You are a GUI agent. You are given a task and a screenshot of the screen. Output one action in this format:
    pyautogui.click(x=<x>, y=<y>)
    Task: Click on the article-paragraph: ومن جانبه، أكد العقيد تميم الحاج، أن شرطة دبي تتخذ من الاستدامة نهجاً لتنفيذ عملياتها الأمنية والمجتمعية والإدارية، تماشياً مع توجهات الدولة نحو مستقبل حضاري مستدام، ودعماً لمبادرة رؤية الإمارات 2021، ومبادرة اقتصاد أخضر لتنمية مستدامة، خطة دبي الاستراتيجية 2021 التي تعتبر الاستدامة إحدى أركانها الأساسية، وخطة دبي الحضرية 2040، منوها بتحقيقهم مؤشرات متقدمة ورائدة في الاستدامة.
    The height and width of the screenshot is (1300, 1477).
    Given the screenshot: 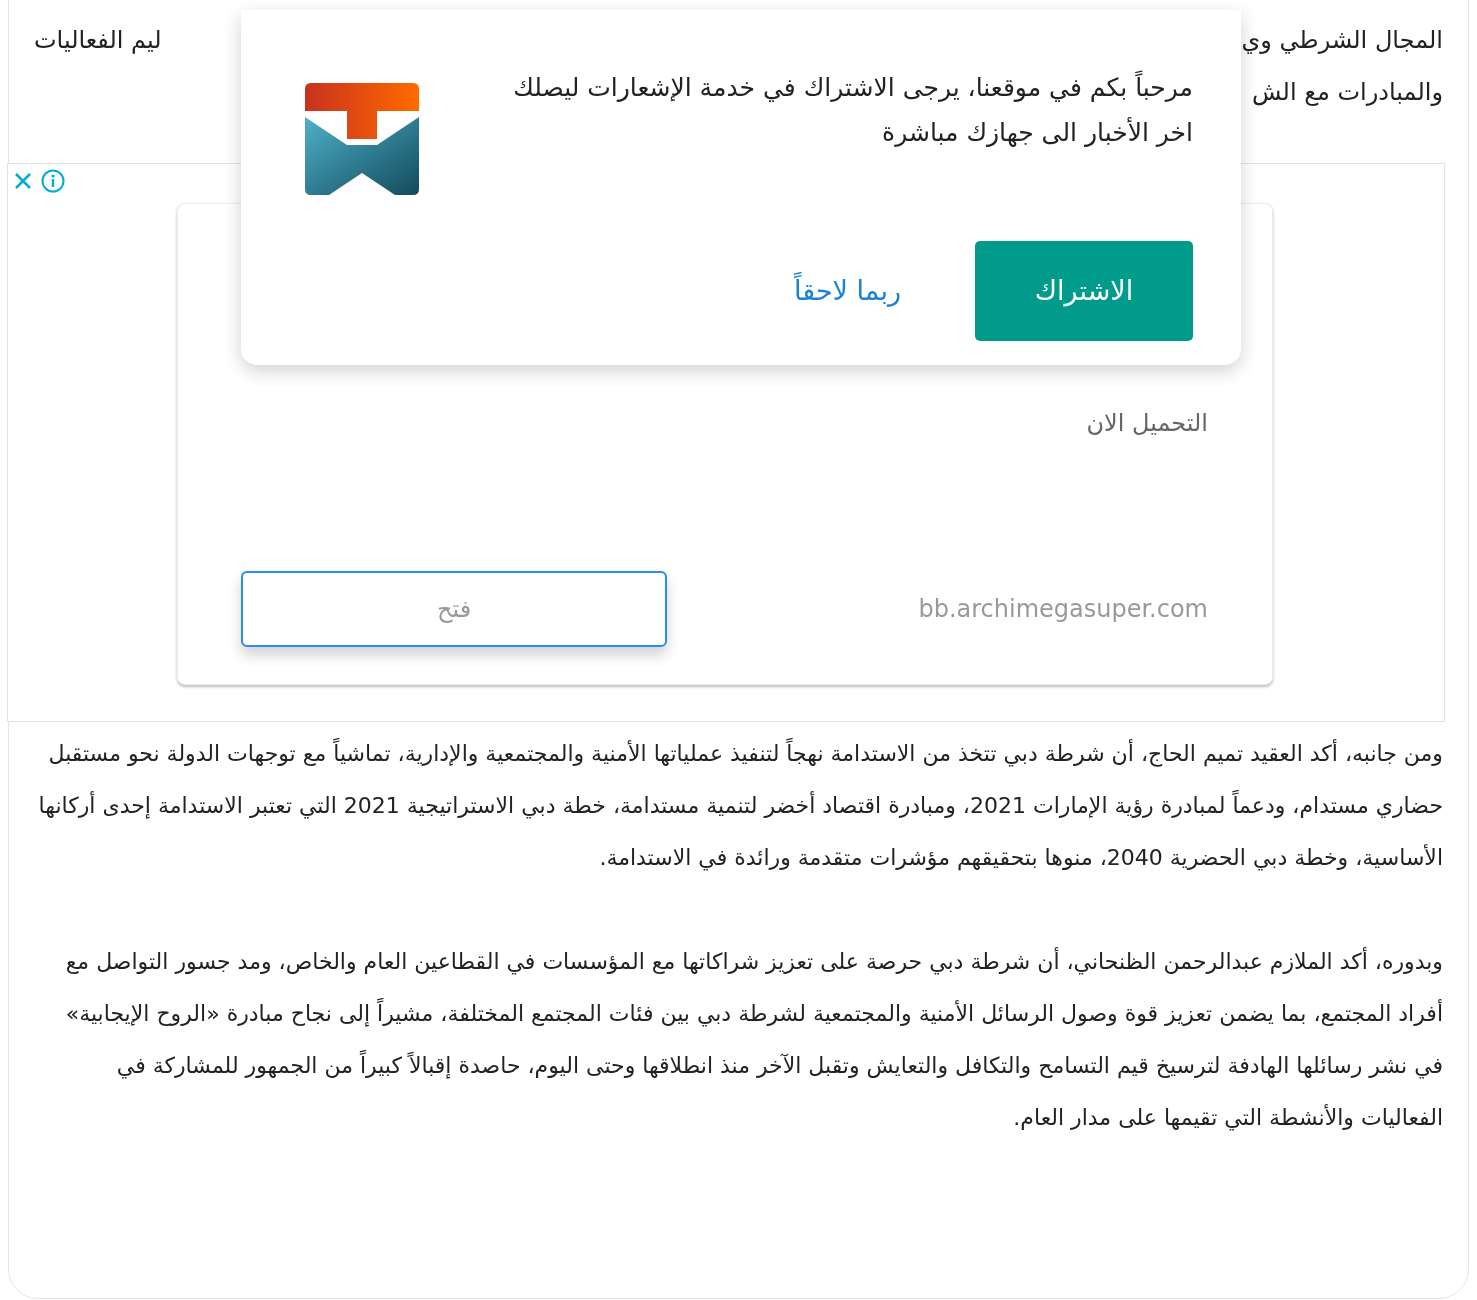 What is the action you would take?
    pyautogui.click(x=738, y=806)
    